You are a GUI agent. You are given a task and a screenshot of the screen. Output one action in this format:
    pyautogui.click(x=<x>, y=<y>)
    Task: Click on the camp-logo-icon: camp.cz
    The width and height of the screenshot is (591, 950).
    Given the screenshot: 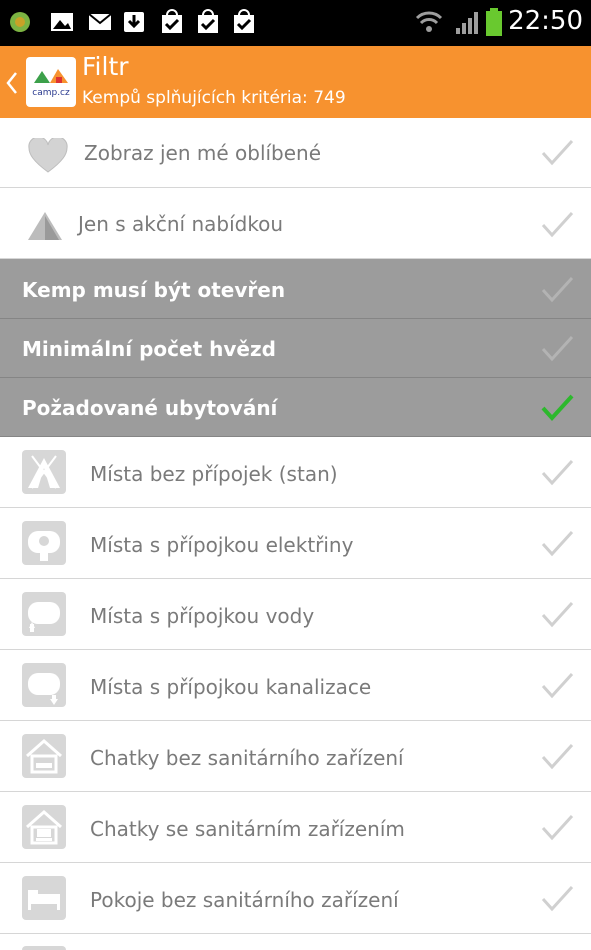 What is the action you would take?
    pyautogui.click(x=51, y=83)
    